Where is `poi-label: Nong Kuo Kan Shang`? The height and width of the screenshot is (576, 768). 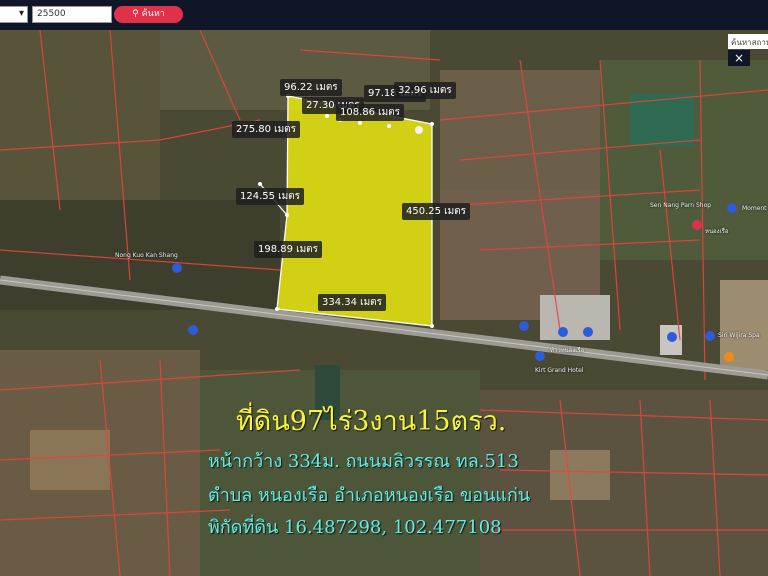 poi-label: Nong Kuo Kan Shang is located at coordinates (146, 255).